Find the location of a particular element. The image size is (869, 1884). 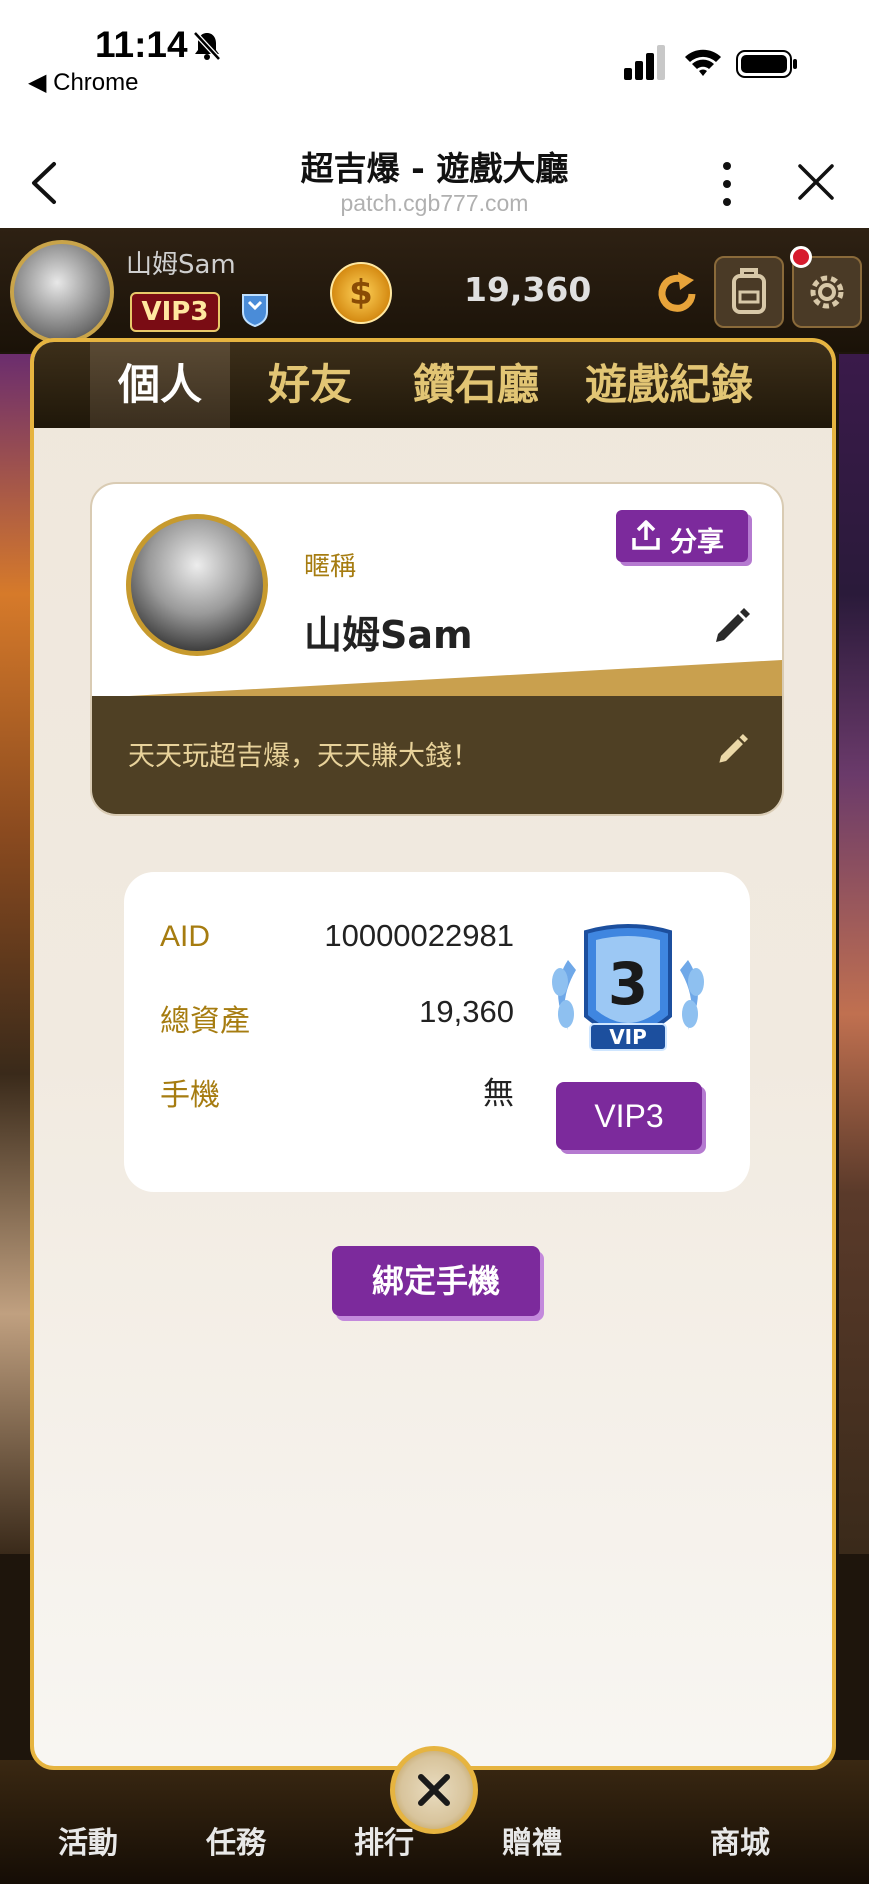

aid-label: AID is located at coordinates (185, 936).